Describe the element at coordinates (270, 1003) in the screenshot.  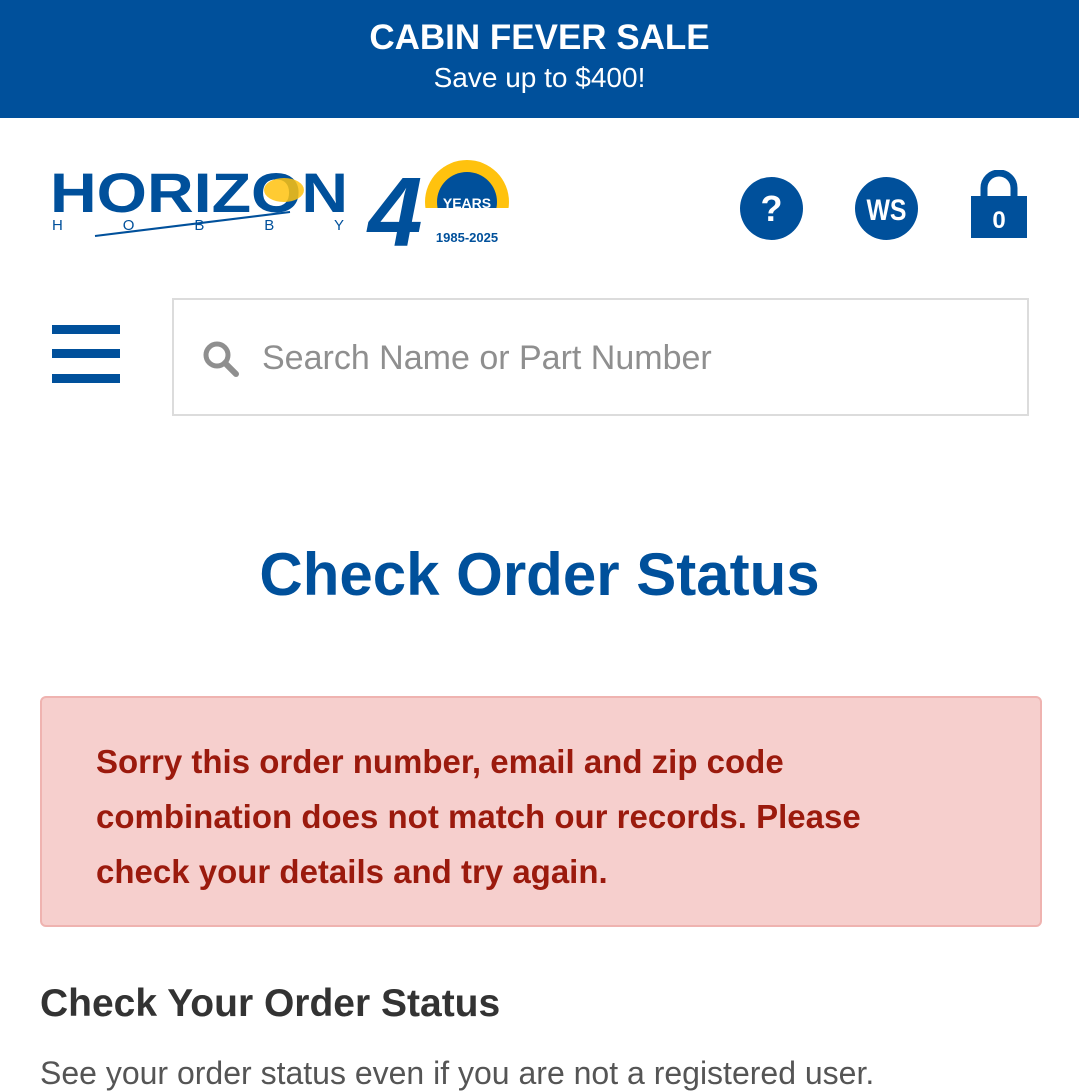
I see `section-title: Check Your Order Status` at that location.